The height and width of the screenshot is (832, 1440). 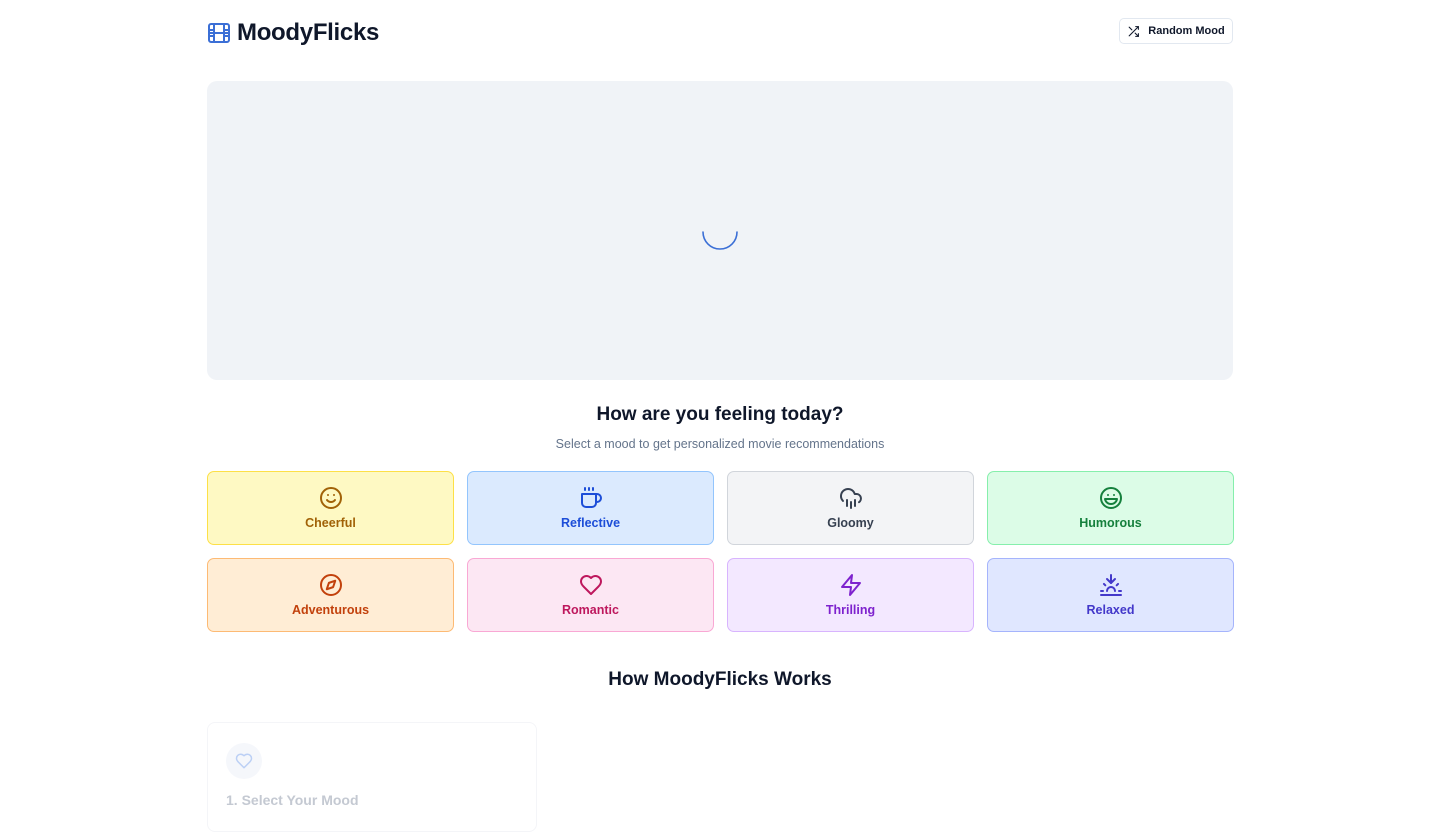 I want to click on header: MoodyFlicks Random Mood, so click(x=720, y=32).